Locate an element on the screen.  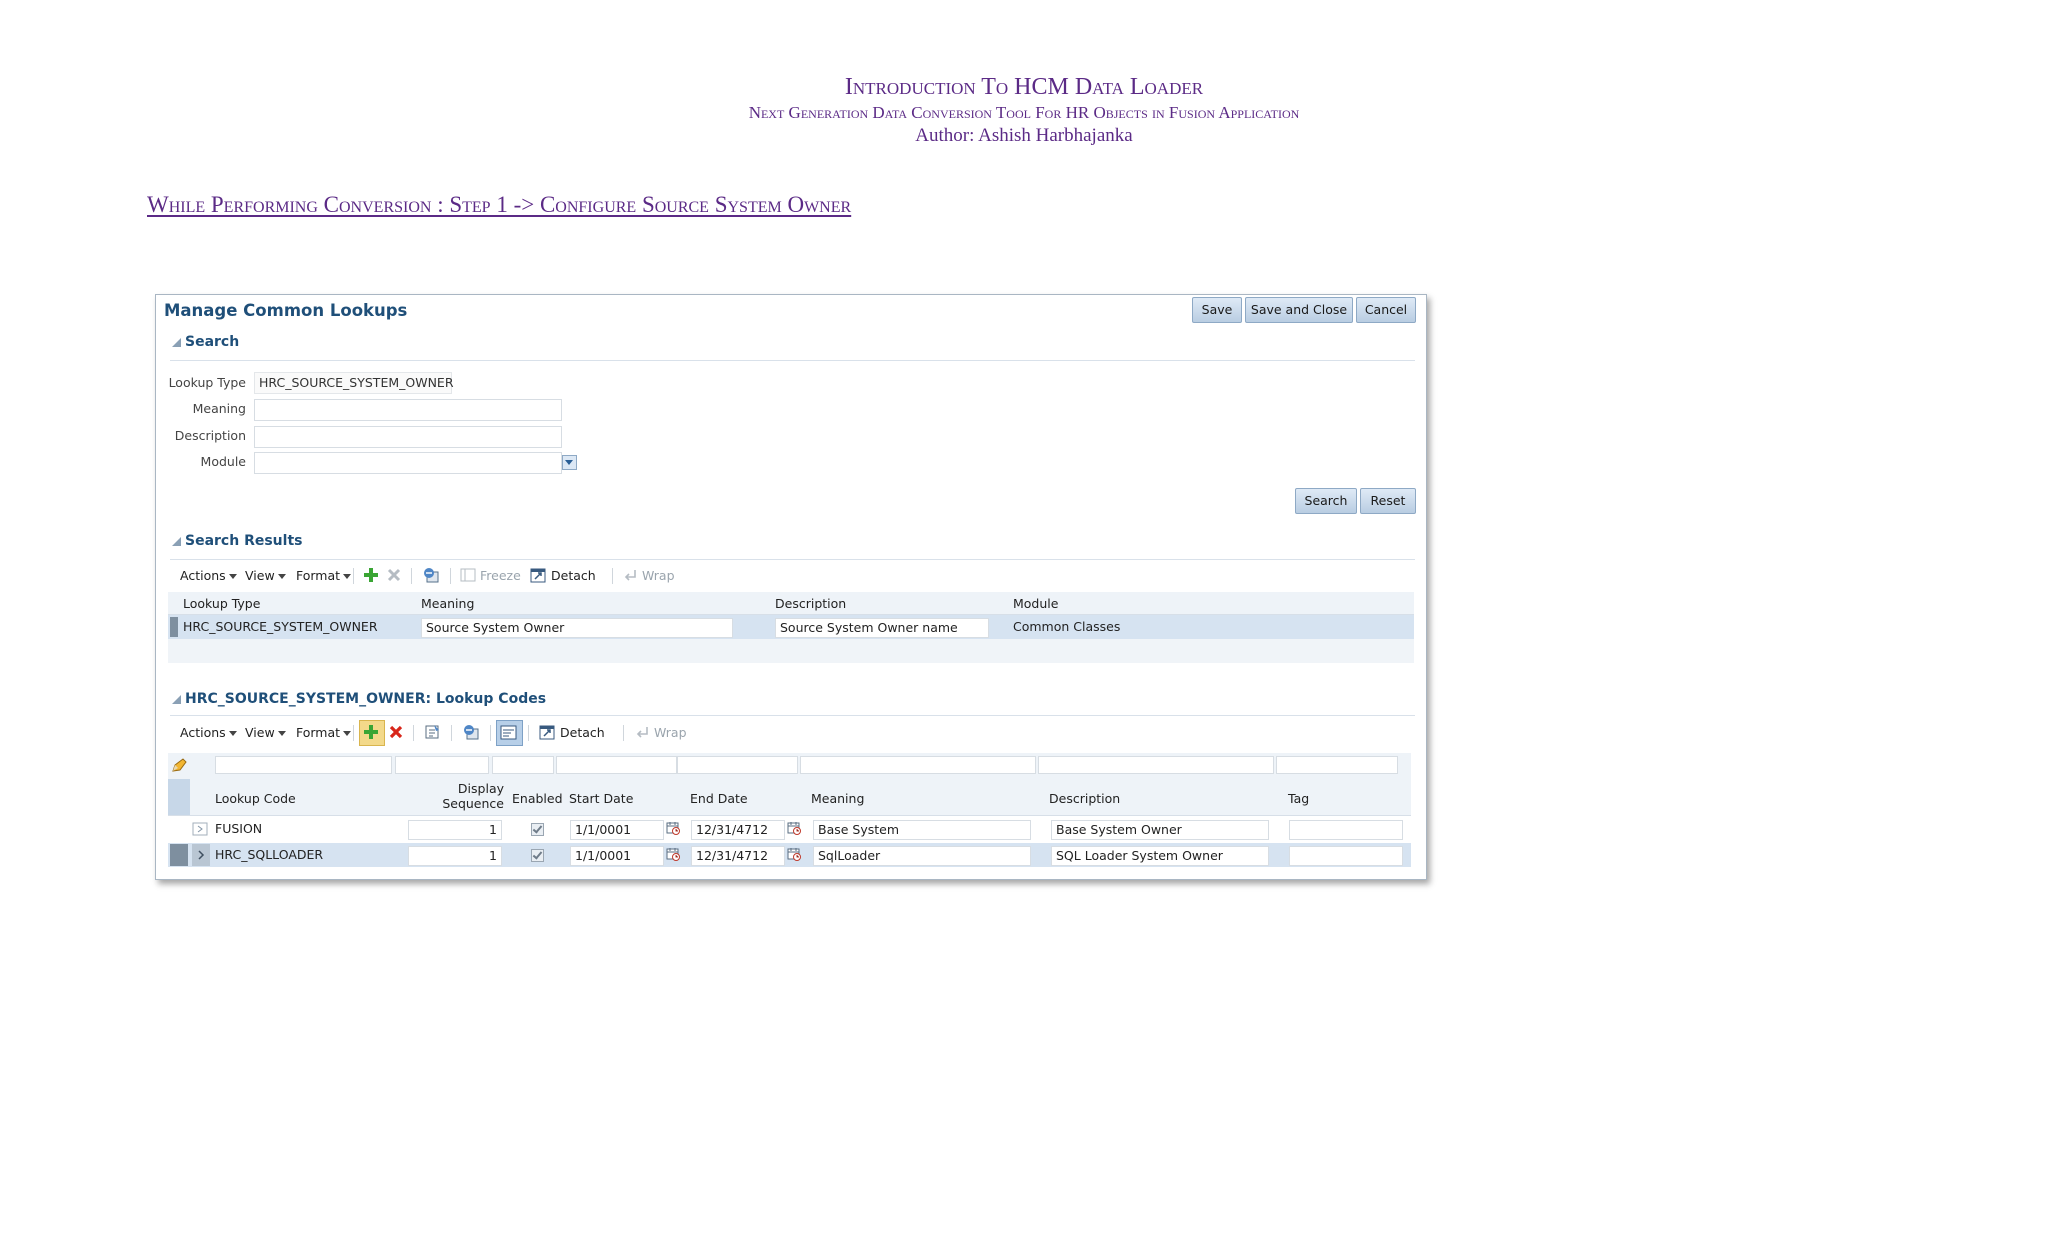
lookup-codes-section-header: HRC_SOURCE_SYSTEM_OWNER: Lookup Codes is located at coordinates (359, 699).